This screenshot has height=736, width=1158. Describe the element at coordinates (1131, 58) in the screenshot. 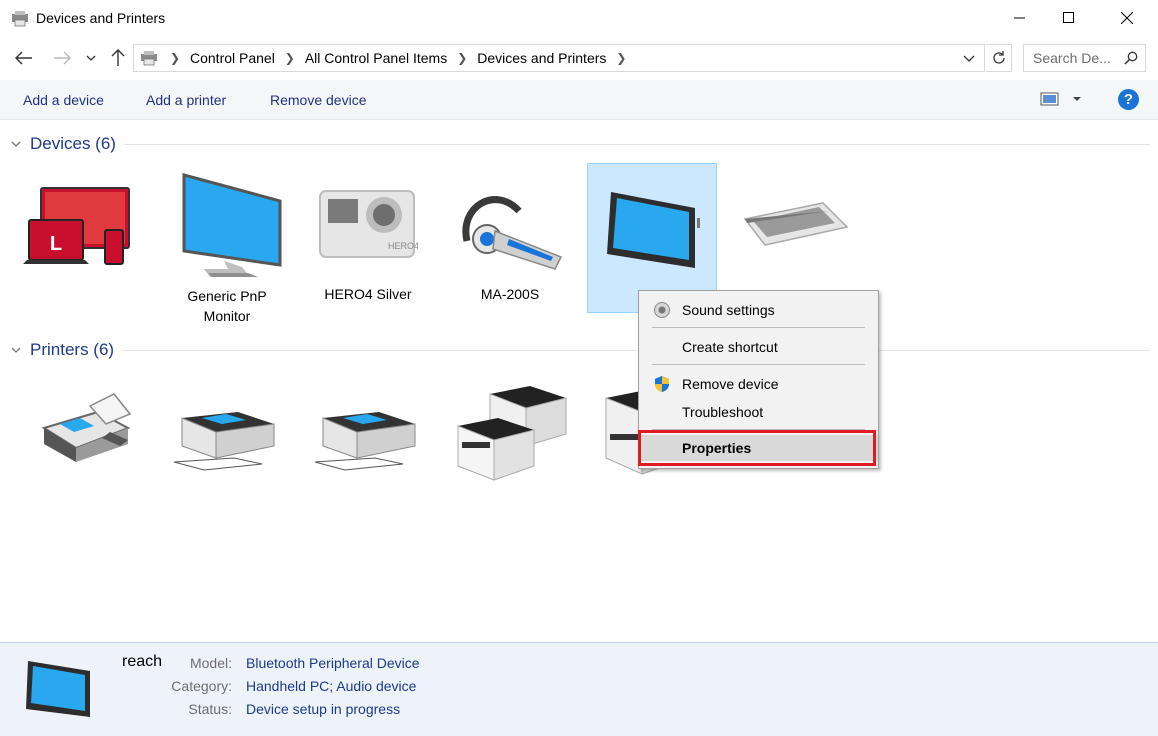

I see `search-icon` at that location.